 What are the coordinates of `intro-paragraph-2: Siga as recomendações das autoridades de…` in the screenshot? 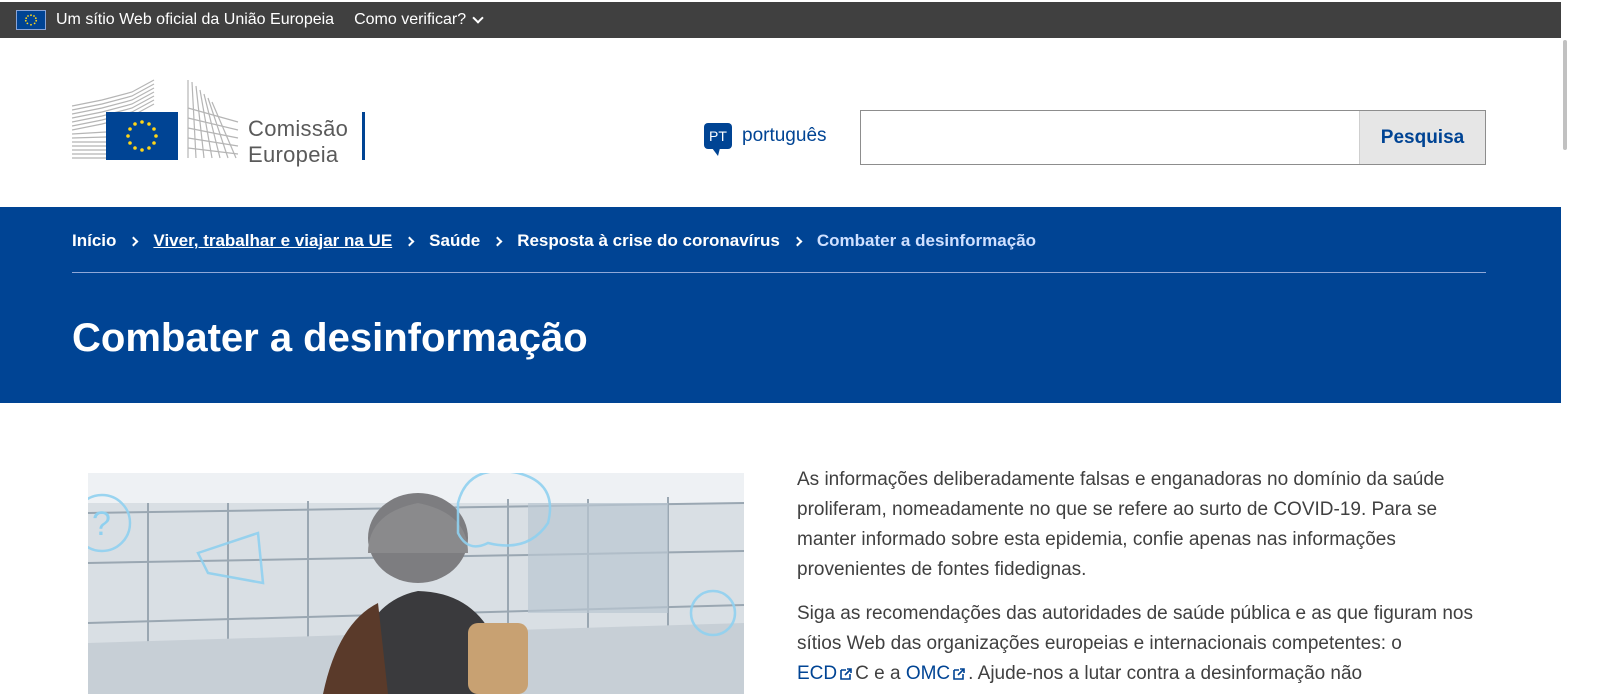 It's located at (1142, 644).